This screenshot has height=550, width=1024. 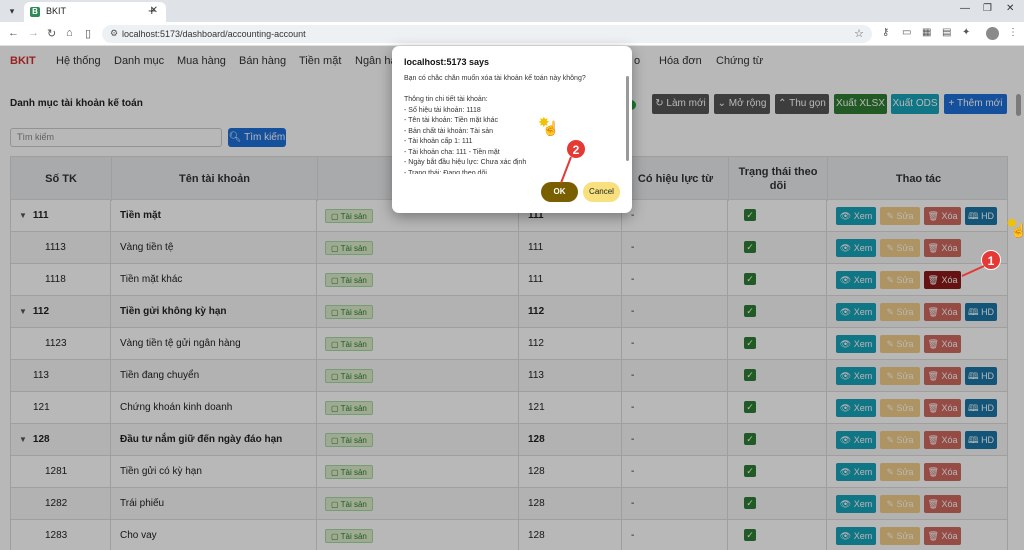 I want to click on calendar-icon: ▦, so click(x=926, y=32).